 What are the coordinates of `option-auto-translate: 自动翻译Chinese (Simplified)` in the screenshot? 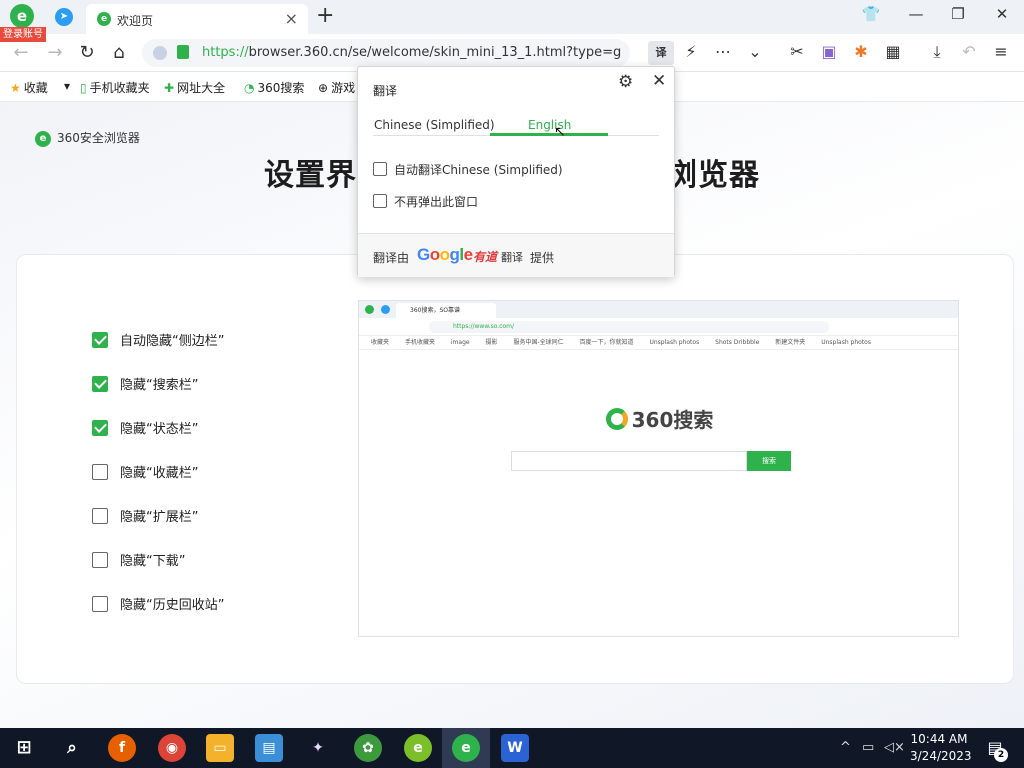 It's located at (468, 169).